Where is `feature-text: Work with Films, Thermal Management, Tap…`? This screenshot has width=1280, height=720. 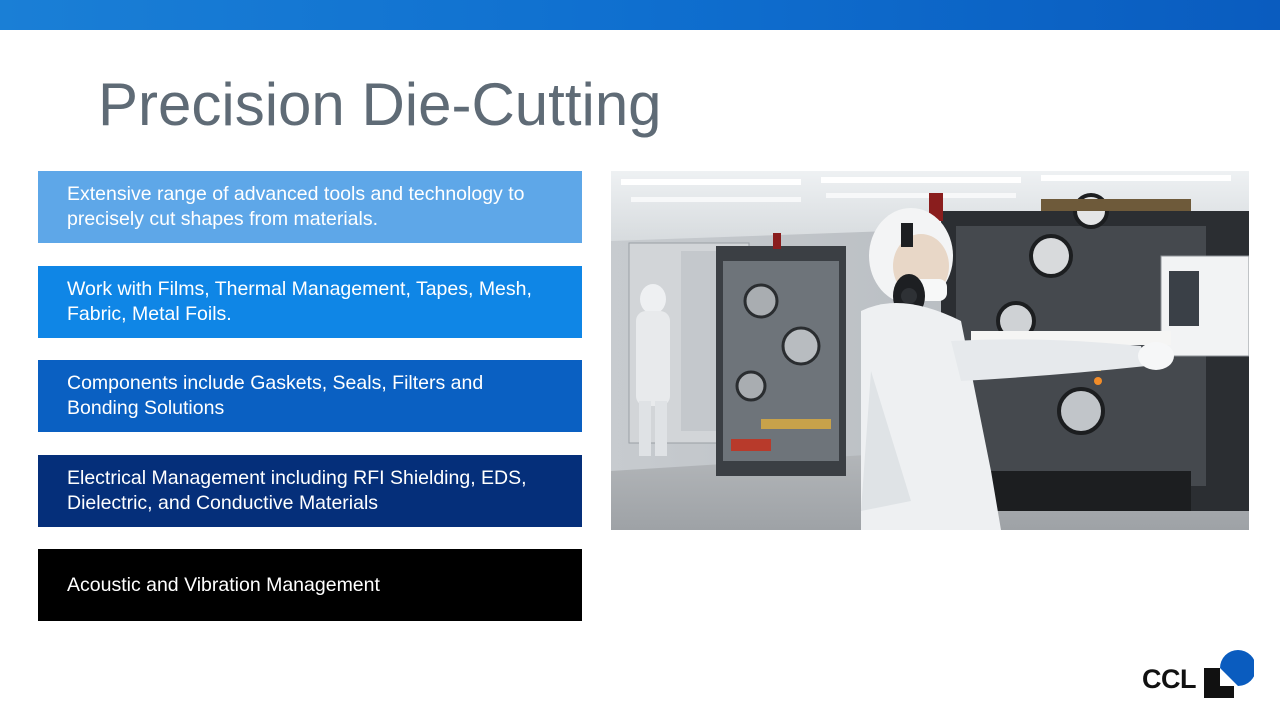 feature-text: Work with Films, Thermal Management, Tap… is located at coordinates (299, 301).